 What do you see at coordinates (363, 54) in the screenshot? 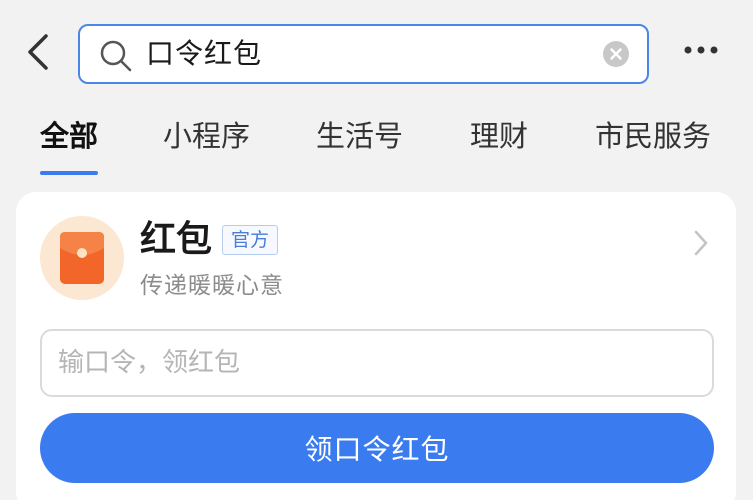
I see `search-box: 口令红包` at bounding box center [363, 54].